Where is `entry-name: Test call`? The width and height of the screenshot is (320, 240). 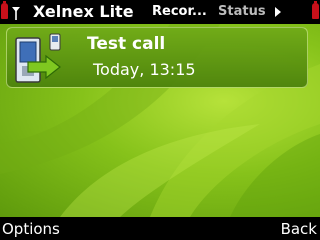
entry-name: Test call is located at coordinates (126, 44).